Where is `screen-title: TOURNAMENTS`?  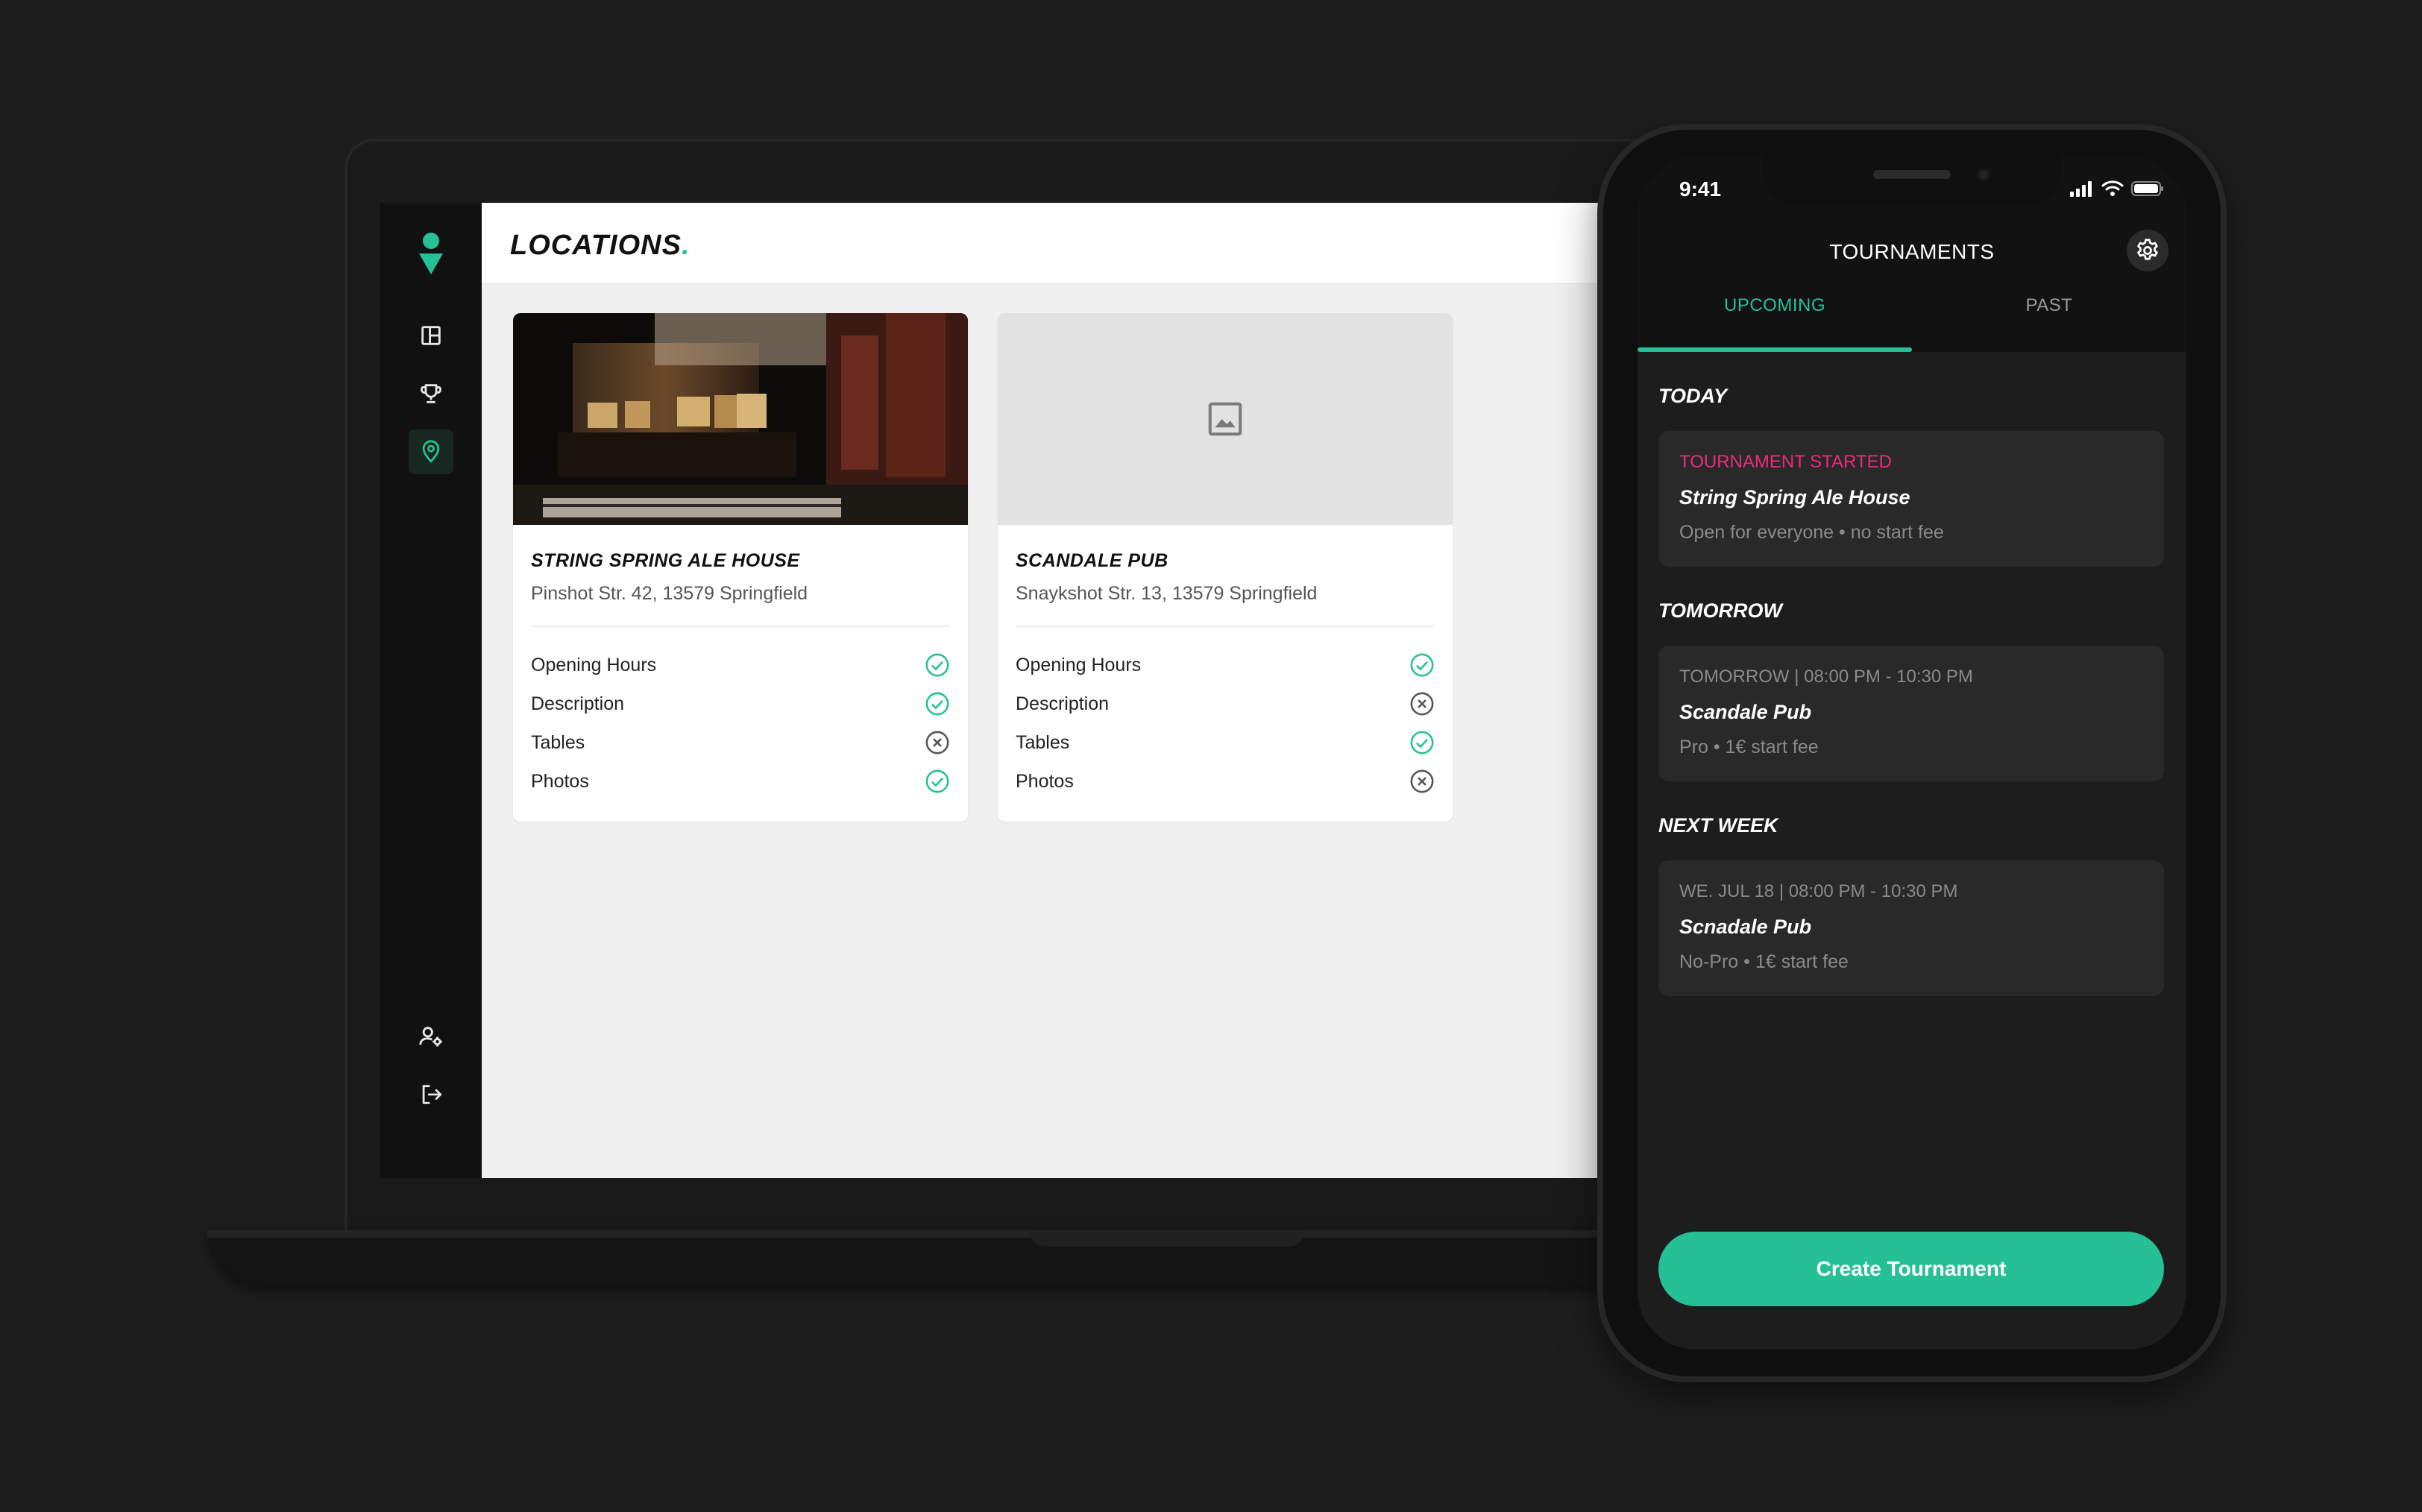 screen-title: TOURNAMENTS is located at coordinates (1912, 251).